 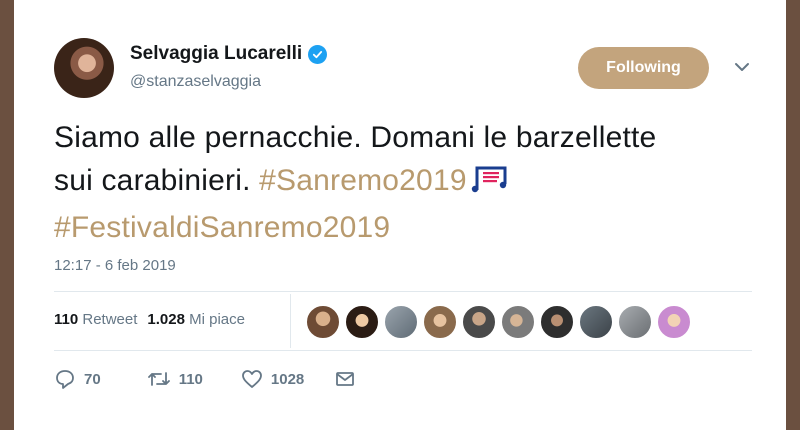 I want to click on tweet-text-line2-prefix: sui carabinieri., so click(x=157, y=180).